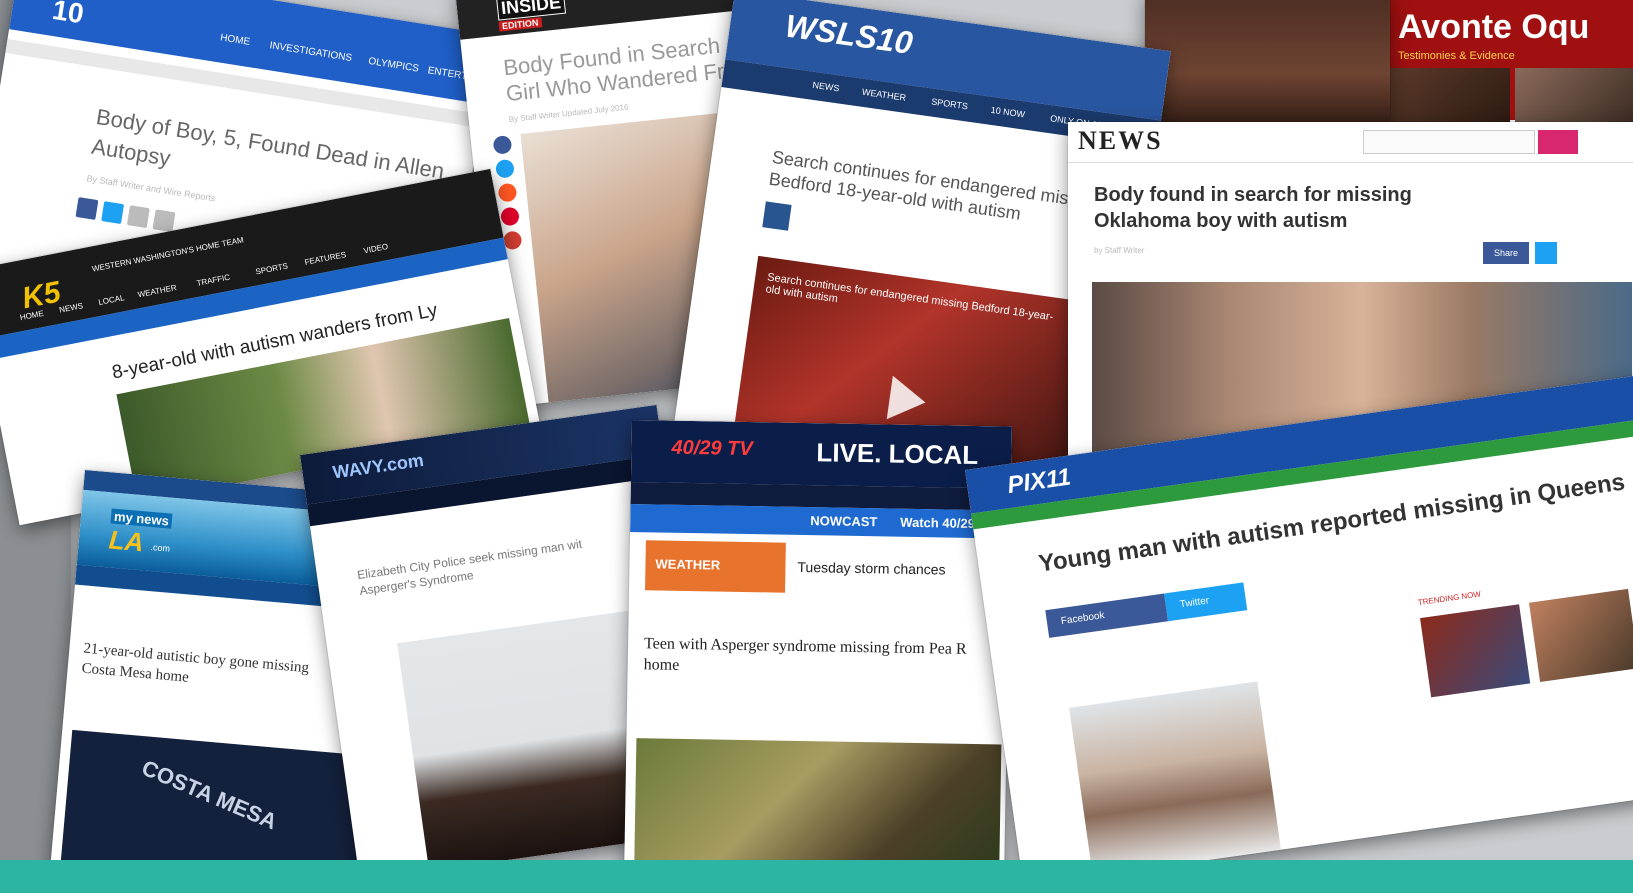 The width and height of the screenshot is (1633, 893). What do you see at coordinates (937, 523) in the screenshot?
I see `tv4029-watch: Watch 40/29` at bounding box center [937, 523].